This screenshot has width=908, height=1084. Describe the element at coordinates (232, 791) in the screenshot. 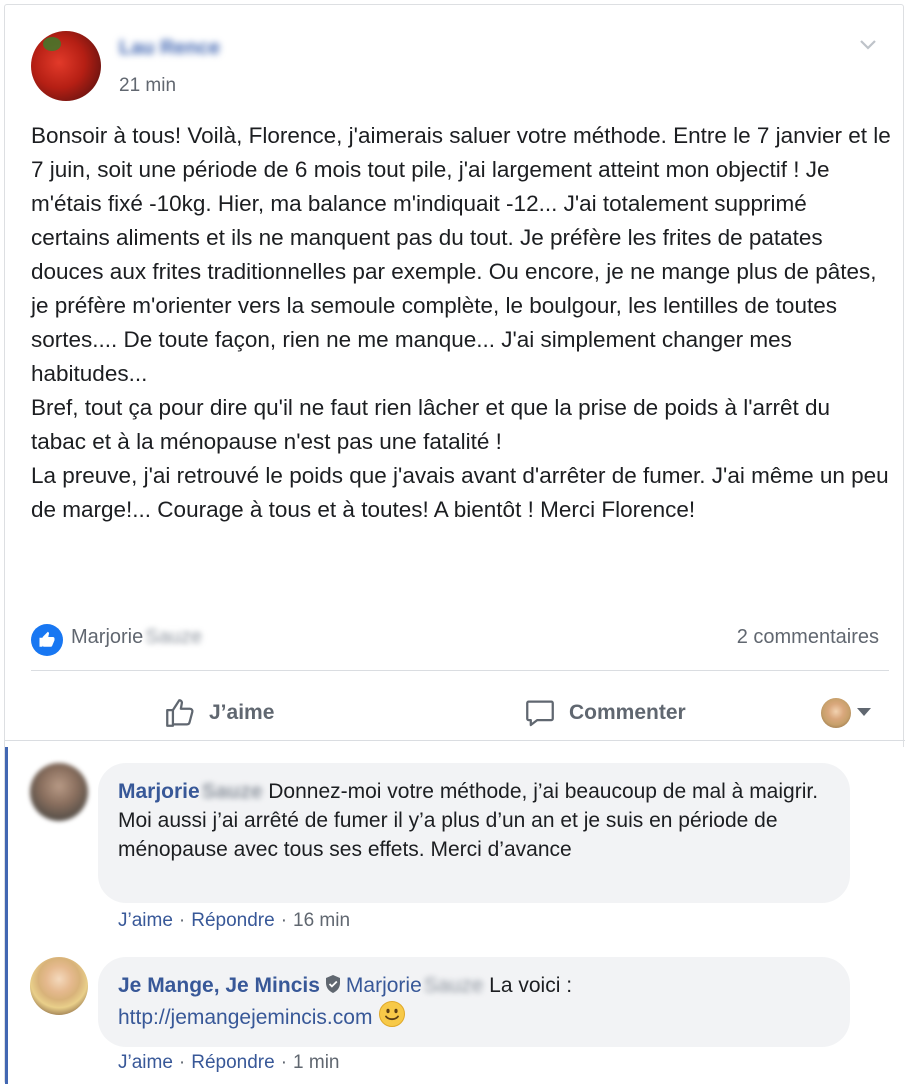

I see `comment-author-last: Sauze` at that location.